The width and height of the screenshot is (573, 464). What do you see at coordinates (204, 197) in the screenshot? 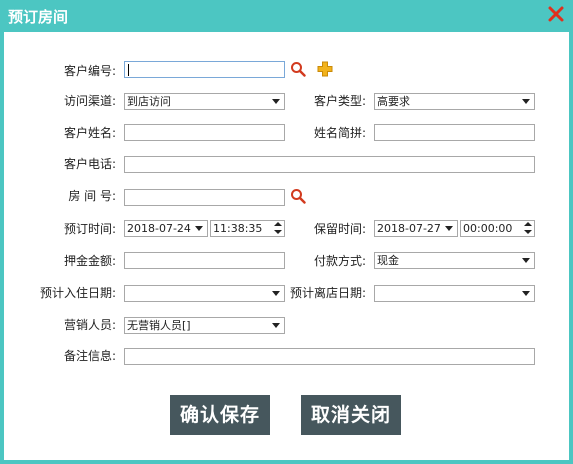
I see `room-no-input` at bounding box center [204, 197].